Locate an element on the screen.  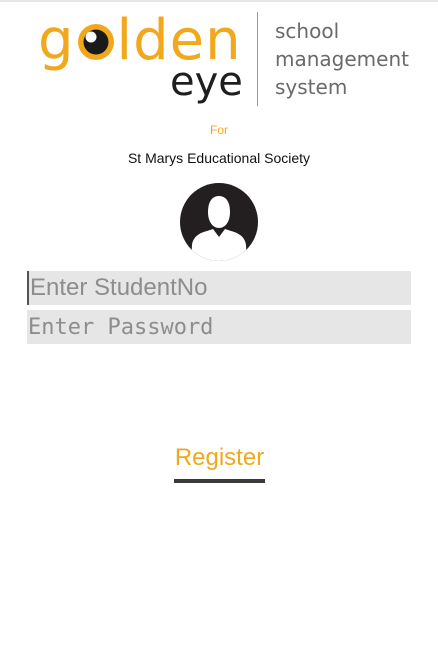
tagline-line-2: management is located at coordinates (342, 59).